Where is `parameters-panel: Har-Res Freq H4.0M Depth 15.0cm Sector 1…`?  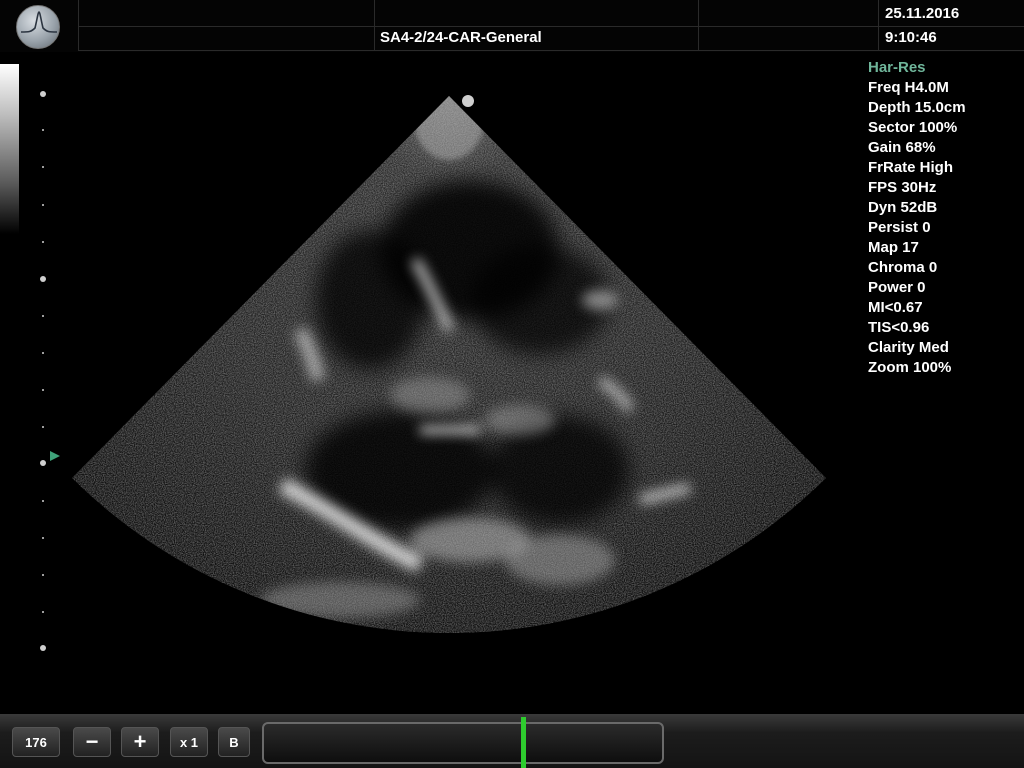 parameters-panel: Har-Res Freq H4.0M Depth 15.0cm Sector 1… is located at coordinates (943, 218).